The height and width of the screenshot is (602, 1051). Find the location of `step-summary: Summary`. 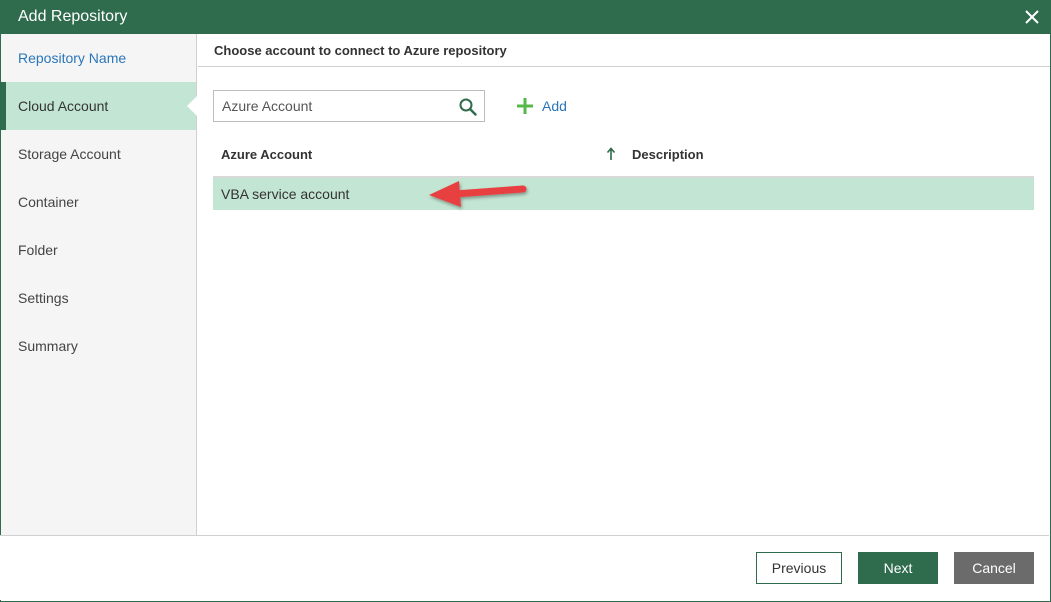

step-summary: Summary is located at coordinates (48, 346).